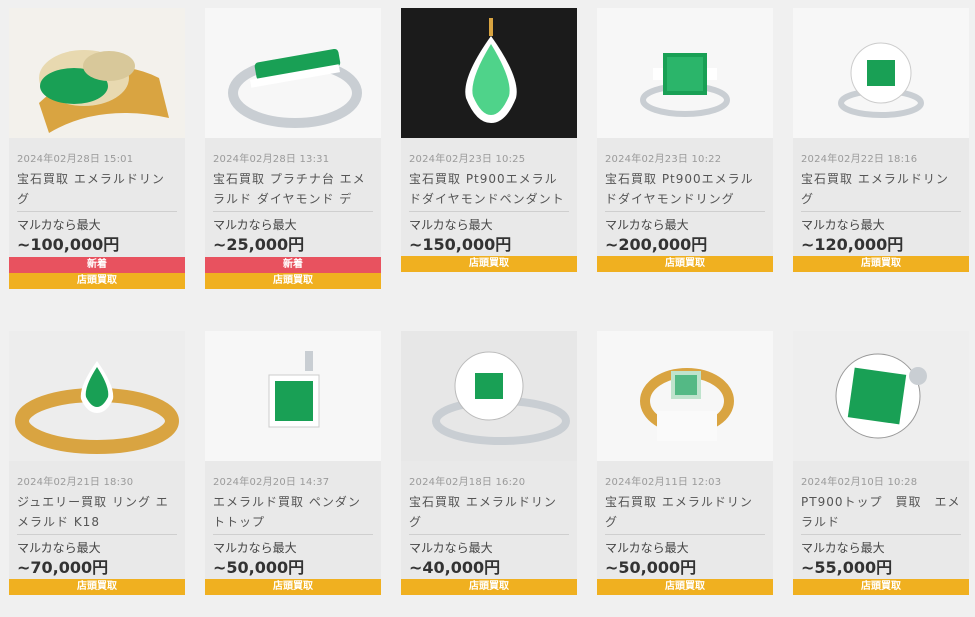  Describe the element at coordinates (460, 244) in the screenshot. I see `max-price: ~150,000円` at that location.